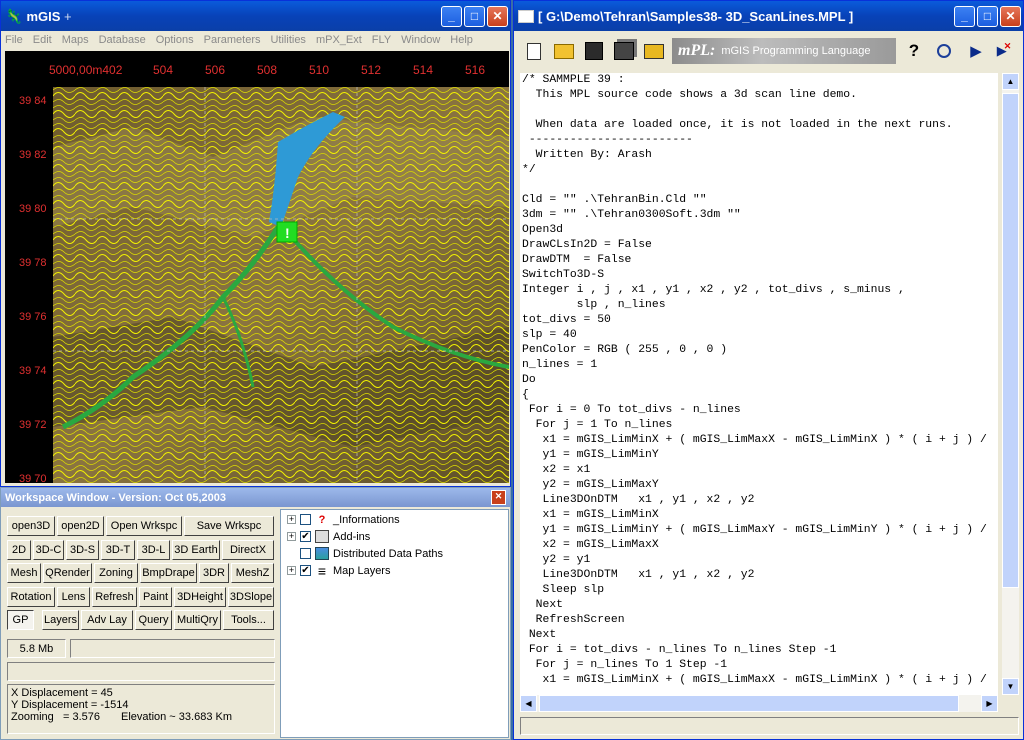 This screenshot has width=1024, height=740. What do you see at coordinates (759, 605) in the screenshot?
I see `code-line: Next` at bounding box center [759, 605].